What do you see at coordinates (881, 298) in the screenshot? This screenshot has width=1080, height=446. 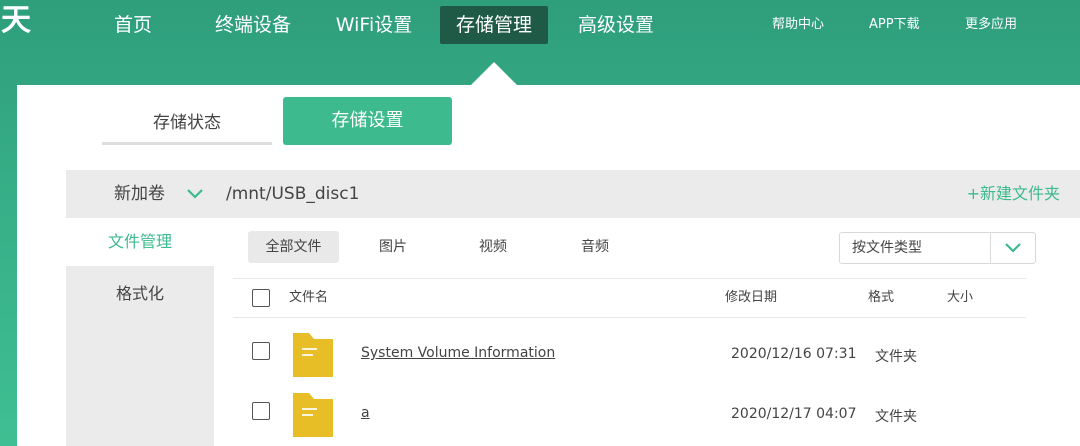 I see `column-header-format: 格式` at bounding box center [881, 298].